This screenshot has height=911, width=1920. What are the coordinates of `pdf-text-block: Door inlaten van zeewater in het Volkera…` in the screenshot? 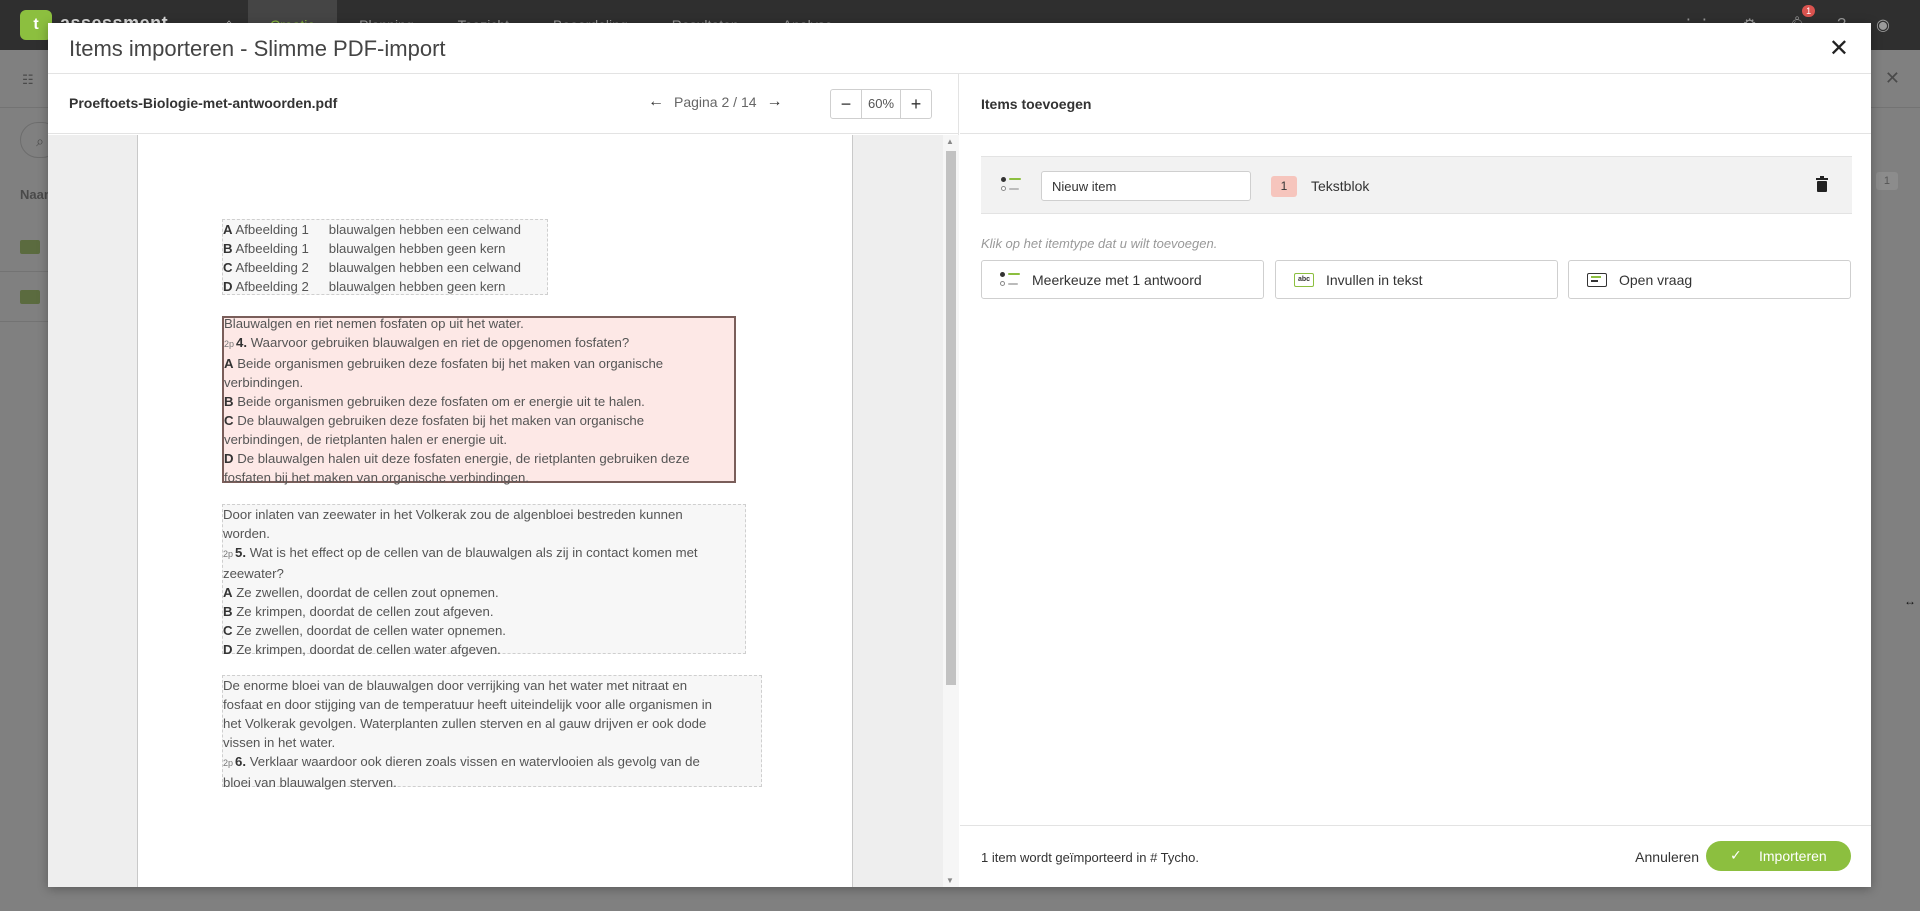 It's located at (484, 580).